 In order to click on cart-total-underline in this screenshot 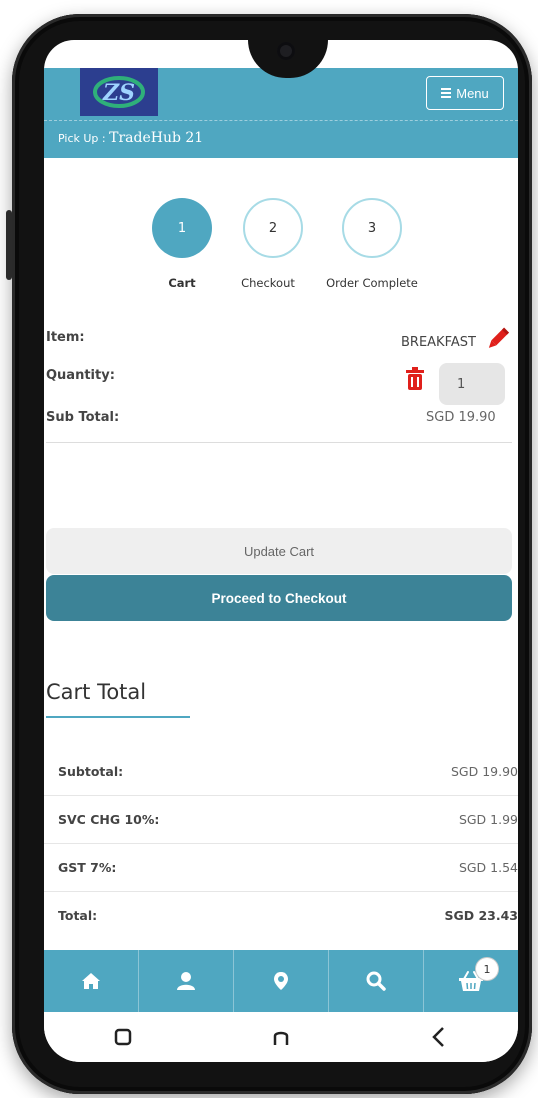, I will do `click(118, 717)`.